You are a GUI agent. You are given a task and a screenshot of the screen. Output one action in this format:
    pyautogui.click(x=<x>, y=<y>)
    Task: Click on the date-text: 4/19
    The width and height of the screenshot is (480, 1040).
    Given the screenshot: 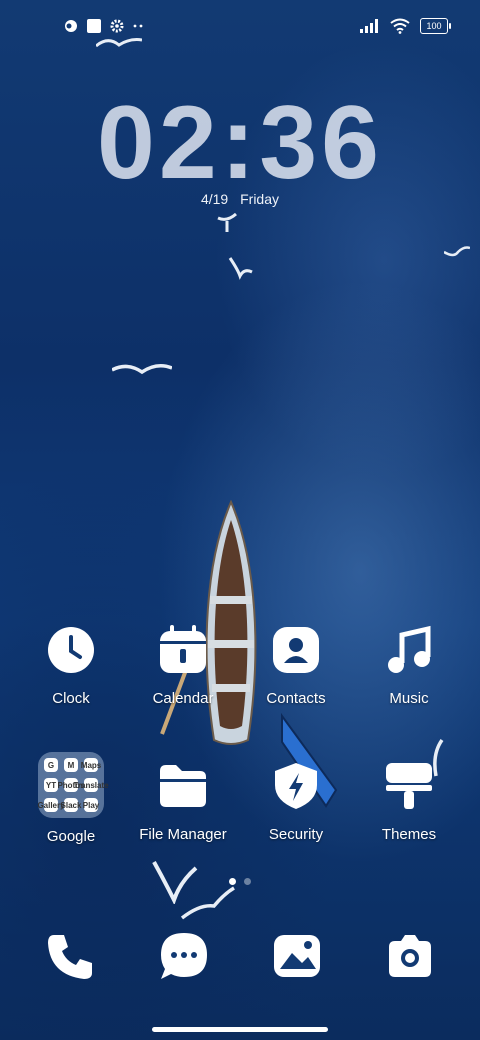 What is the action you would take?
    pyautogui.click(x=214, y=199)
    